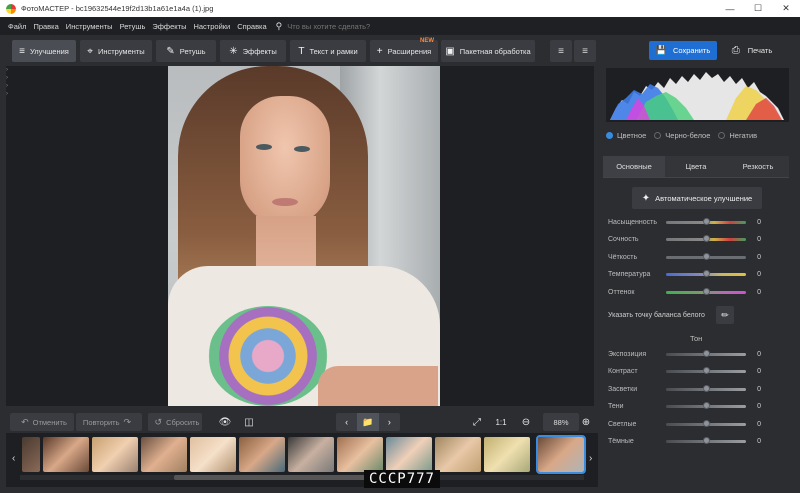 The height and width of the screenshot is (493, 800). I want to click on slider-label: Температура, so click(629, 274).